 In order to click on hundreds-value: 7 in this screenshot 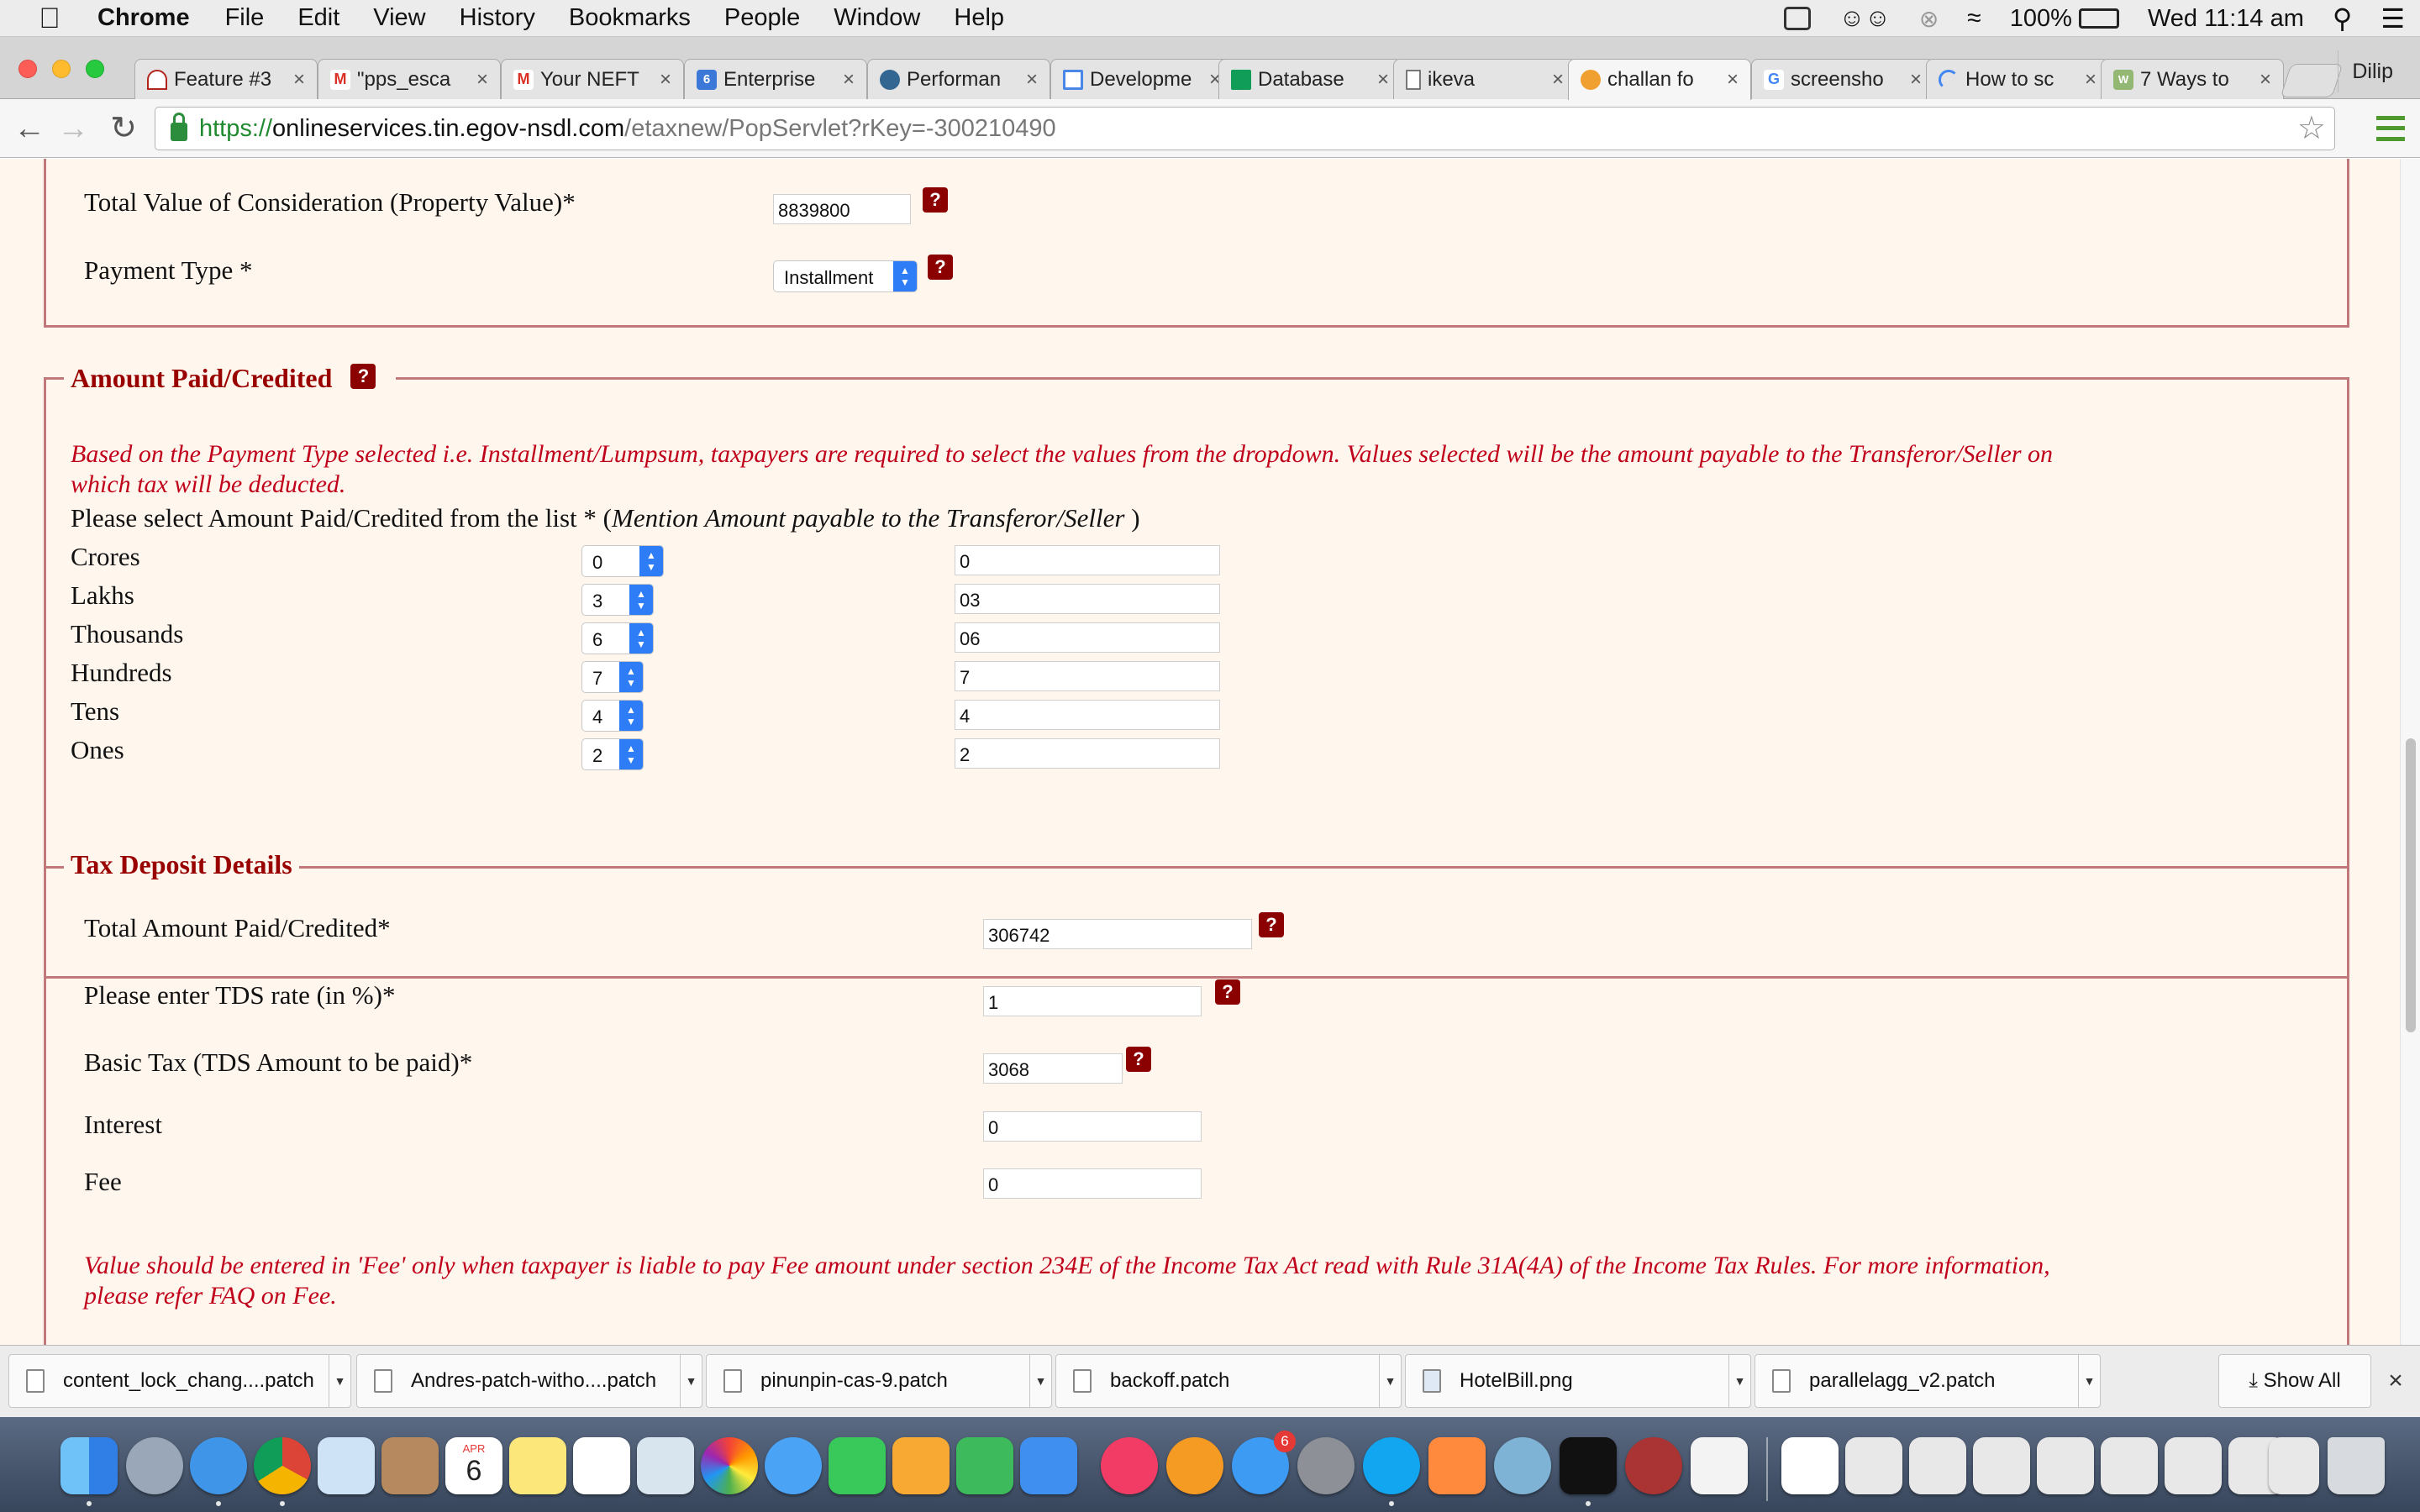, I will do `click(1087, 676)`.